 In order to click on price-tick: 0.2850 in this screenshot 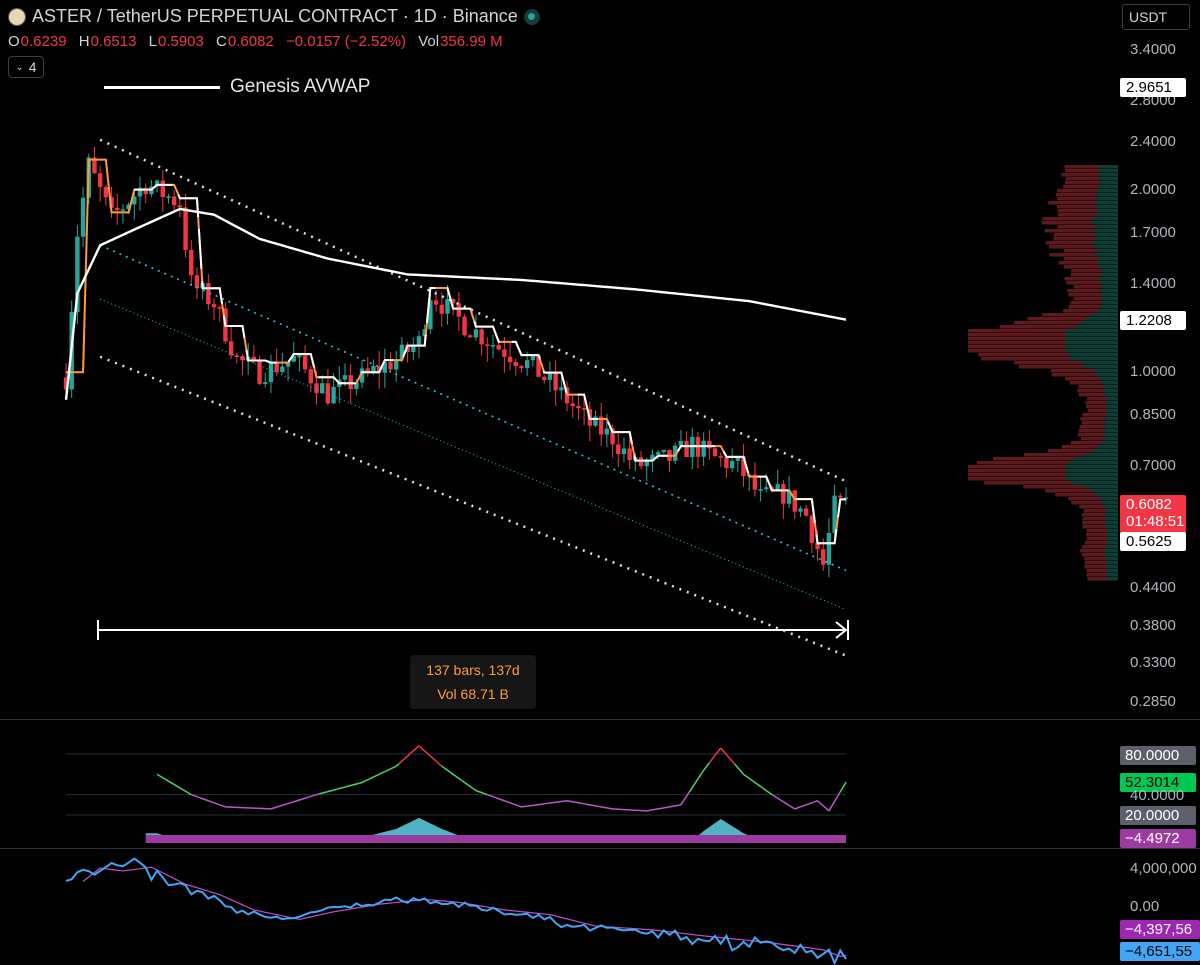, I will do `click(1153, 701)`.